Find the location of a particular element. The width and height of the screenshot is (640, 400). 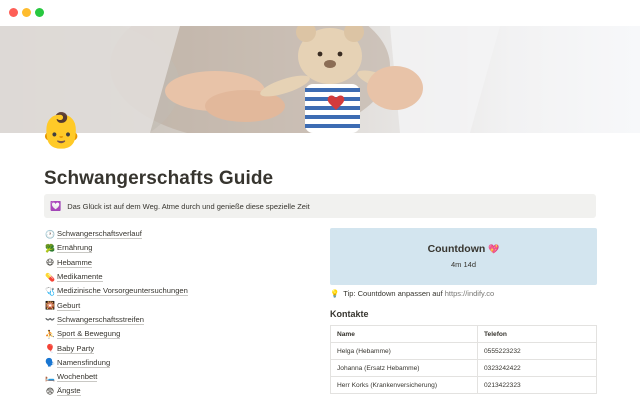

column-header-name: Name is located at coordinates (404, 334).